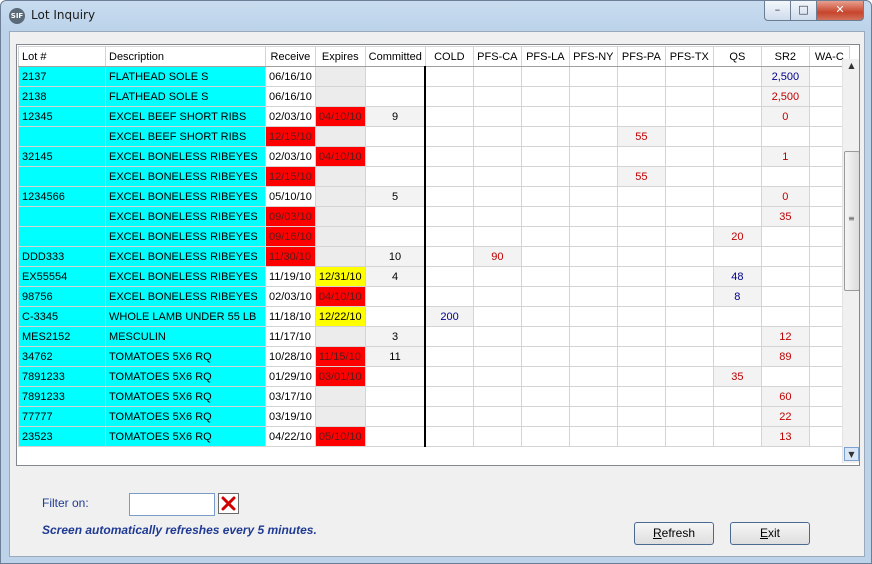 This screenshot has width=872, height=564. What do you see at coordinates (172, 504) in the screenshot?
I see `filter-input` at bounding box center [172, 504].